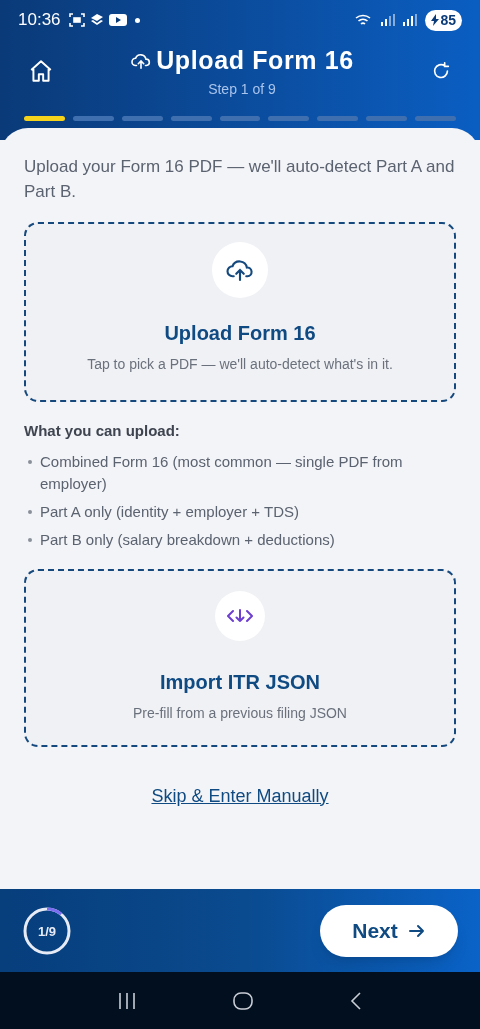 Image resolution: width=480 pixels, height=1029 pixels. Describe the element at coordinates (187, 539) in the screenshot. I see `list-item-text: Part B only (salary breakdown + deductions)` at that location.